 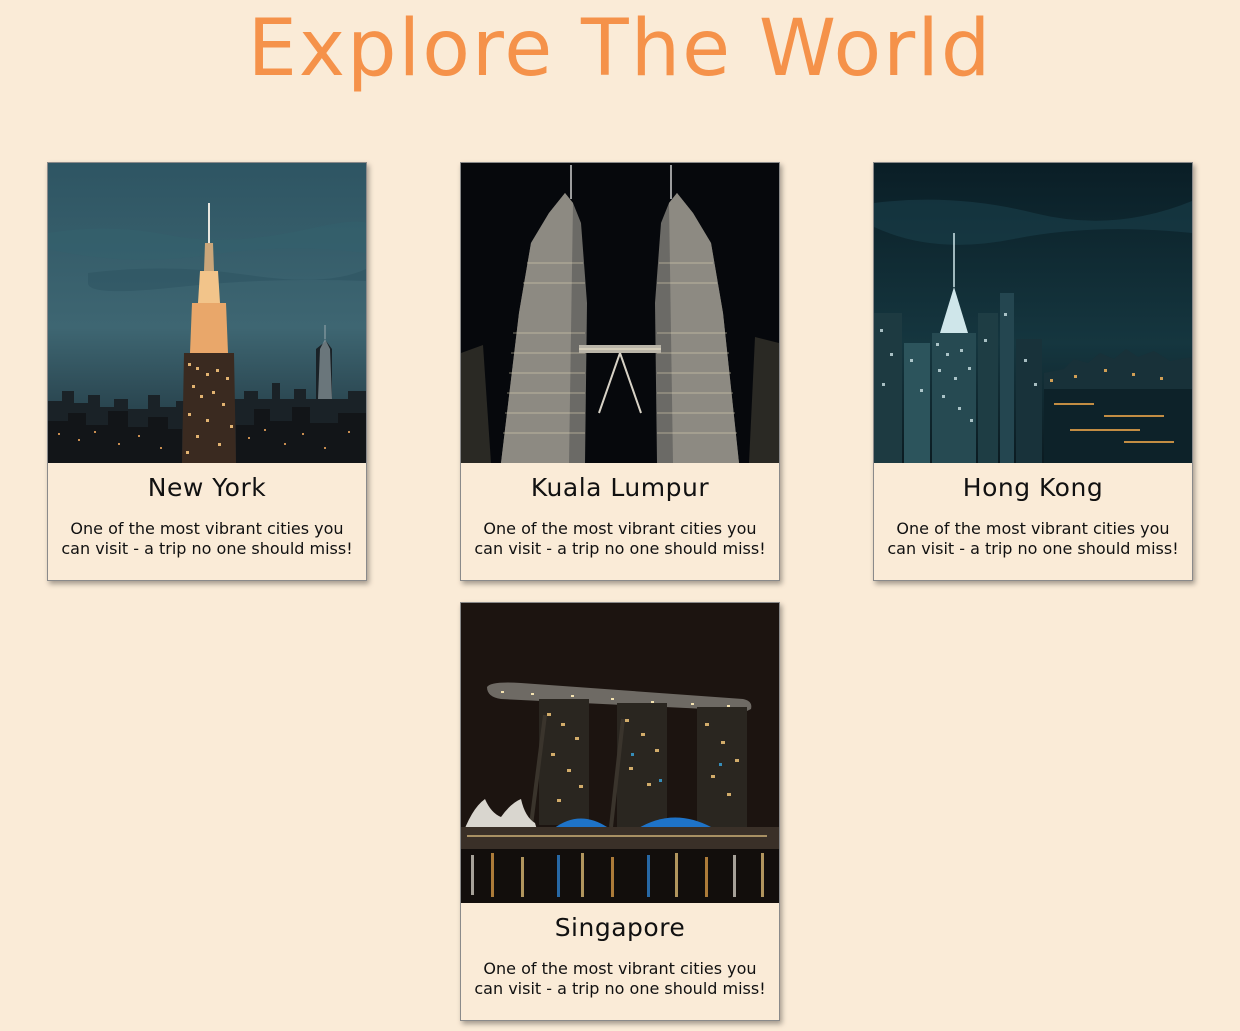 What do you see at coordinates (1033, 487) in the screenshot?
I see `city-name: Hong Kong` at bounding box center [1033, 487].